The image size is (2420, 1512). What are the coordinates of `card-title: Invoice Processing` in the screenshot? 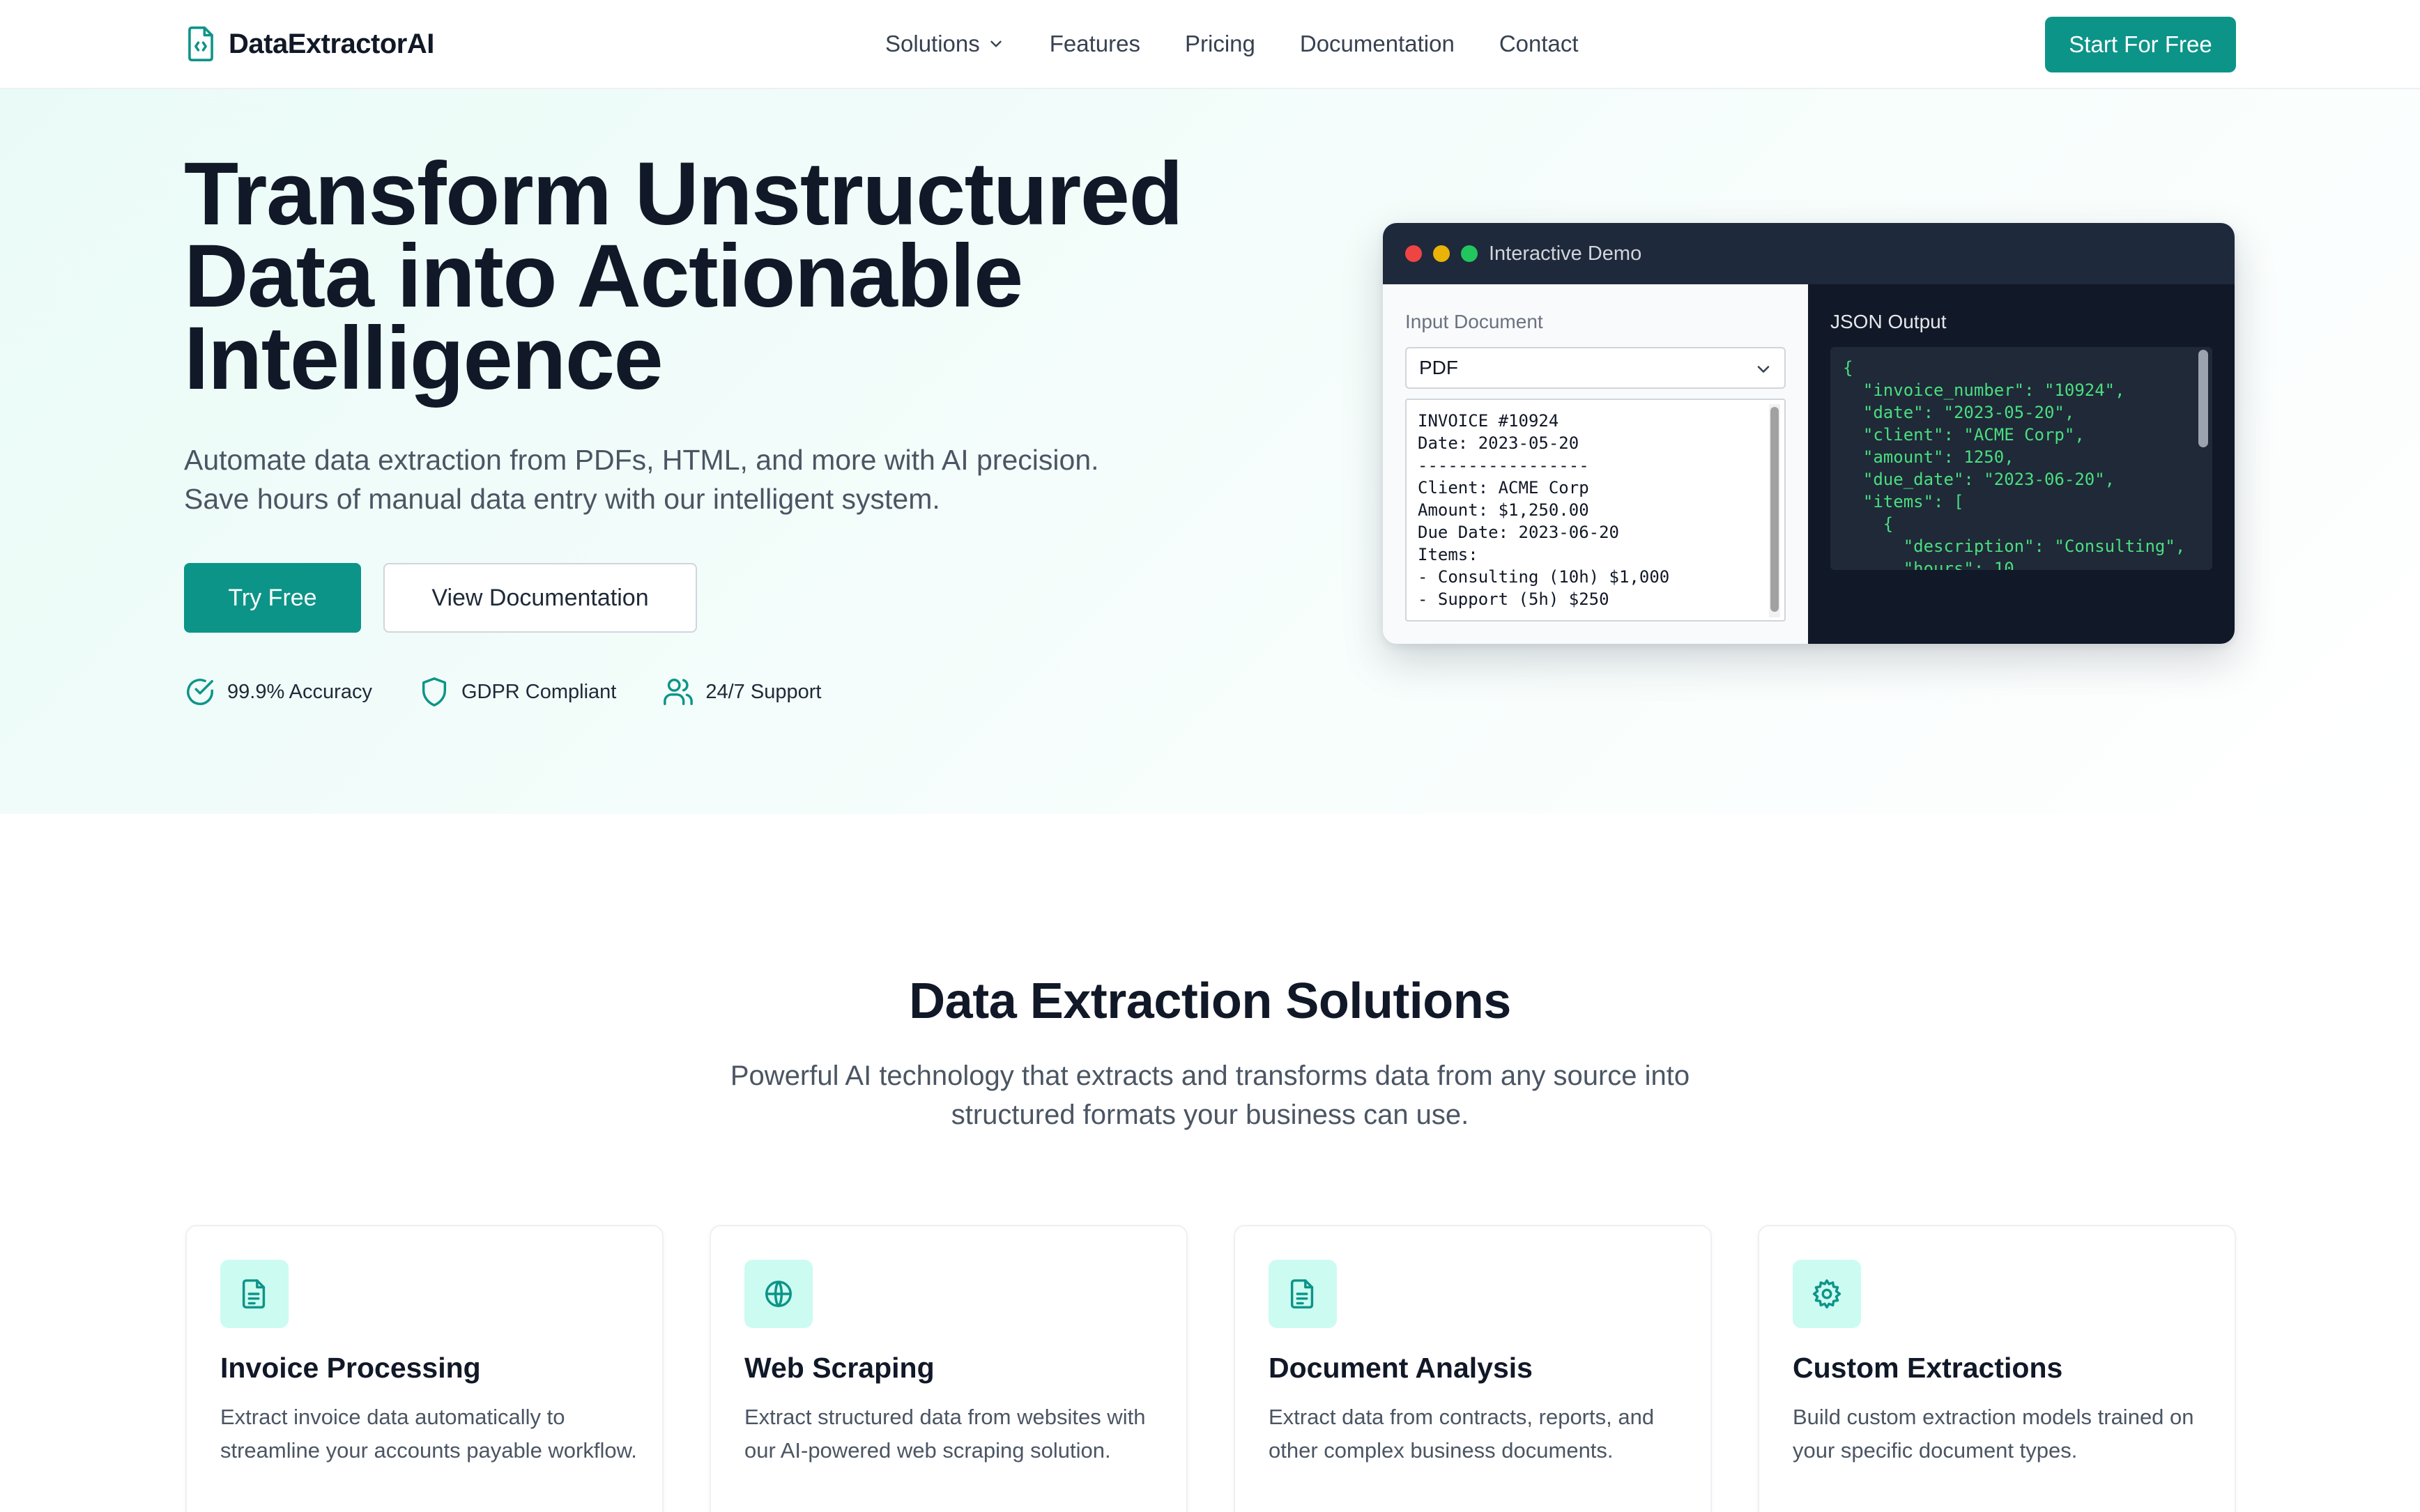 It's located at (350, 1368).